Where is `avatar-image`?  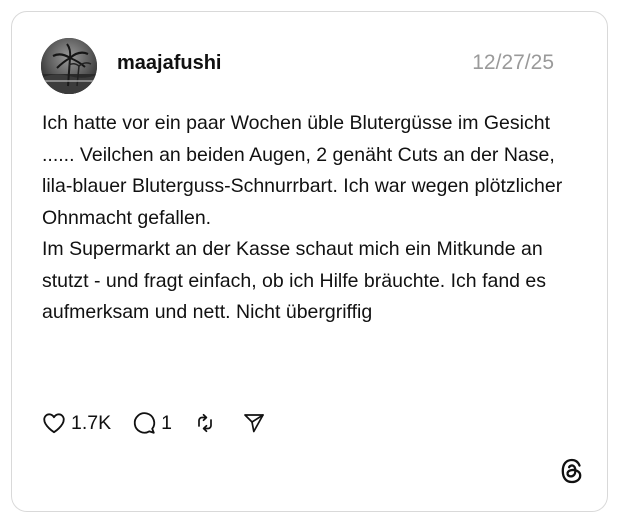
avatar-image is located at coordinates (69, 66).